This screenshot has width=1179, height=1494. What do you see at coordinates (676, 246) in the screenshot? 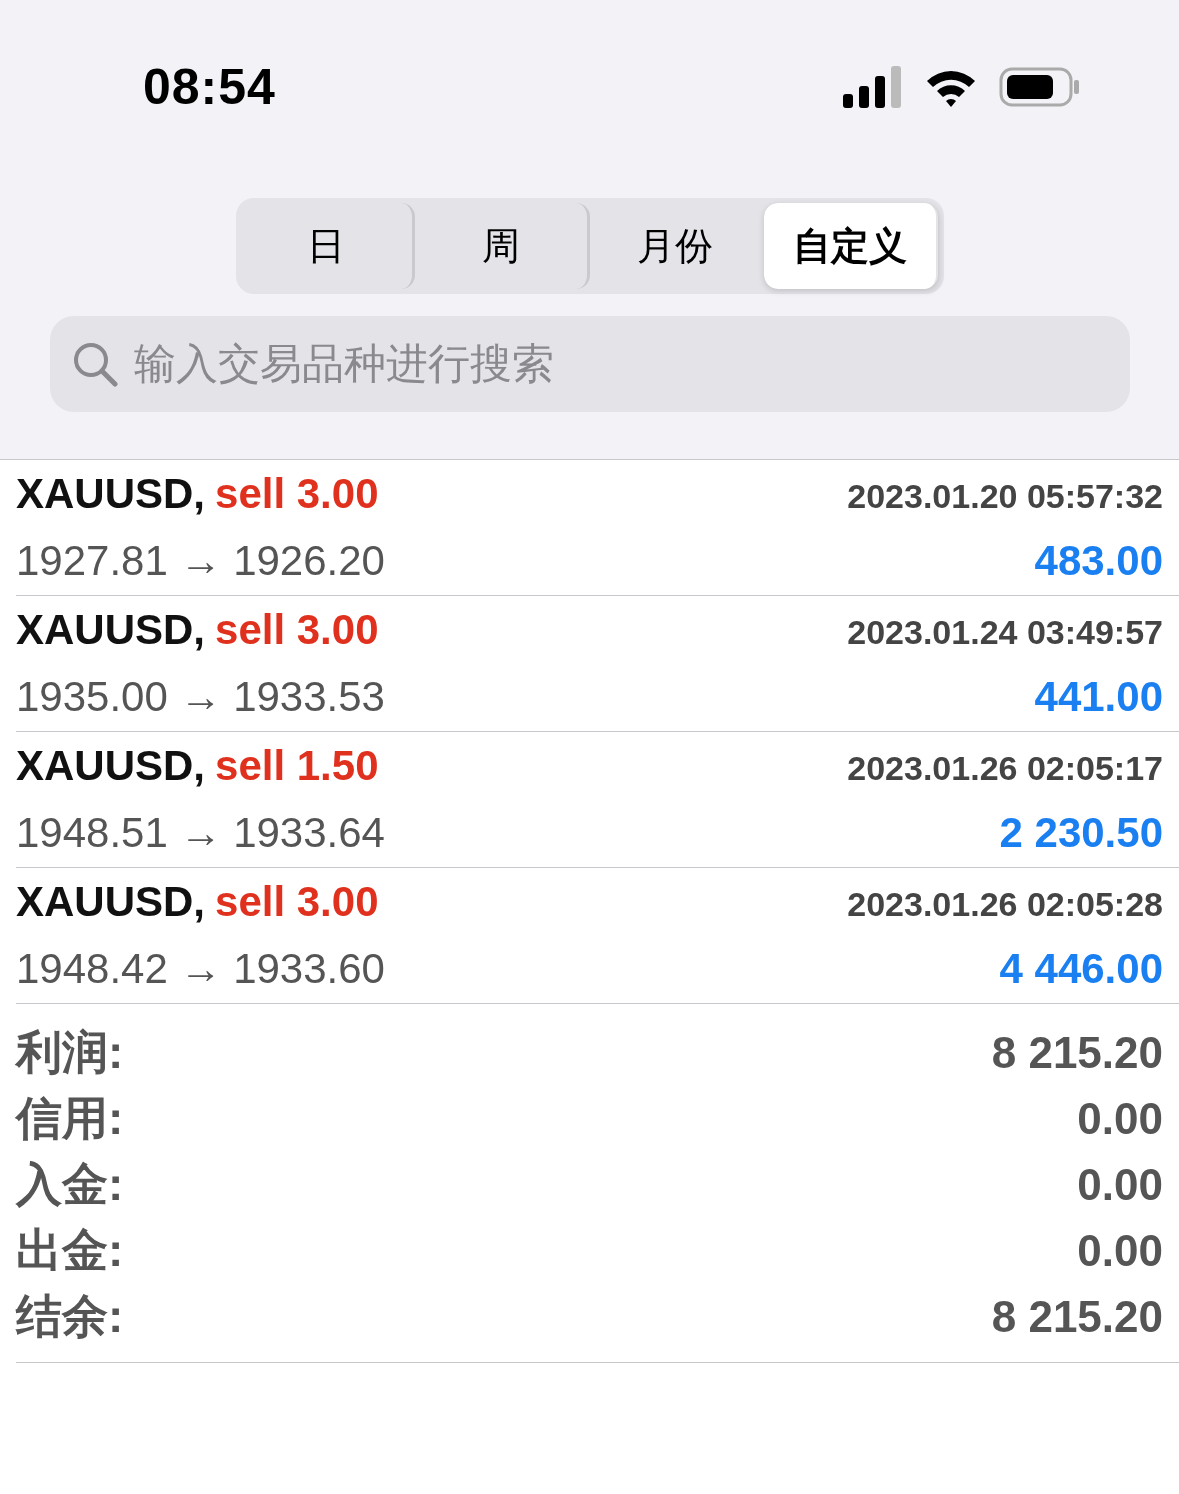
I see `period-tab: 月份` at bounding box center [676, 246].